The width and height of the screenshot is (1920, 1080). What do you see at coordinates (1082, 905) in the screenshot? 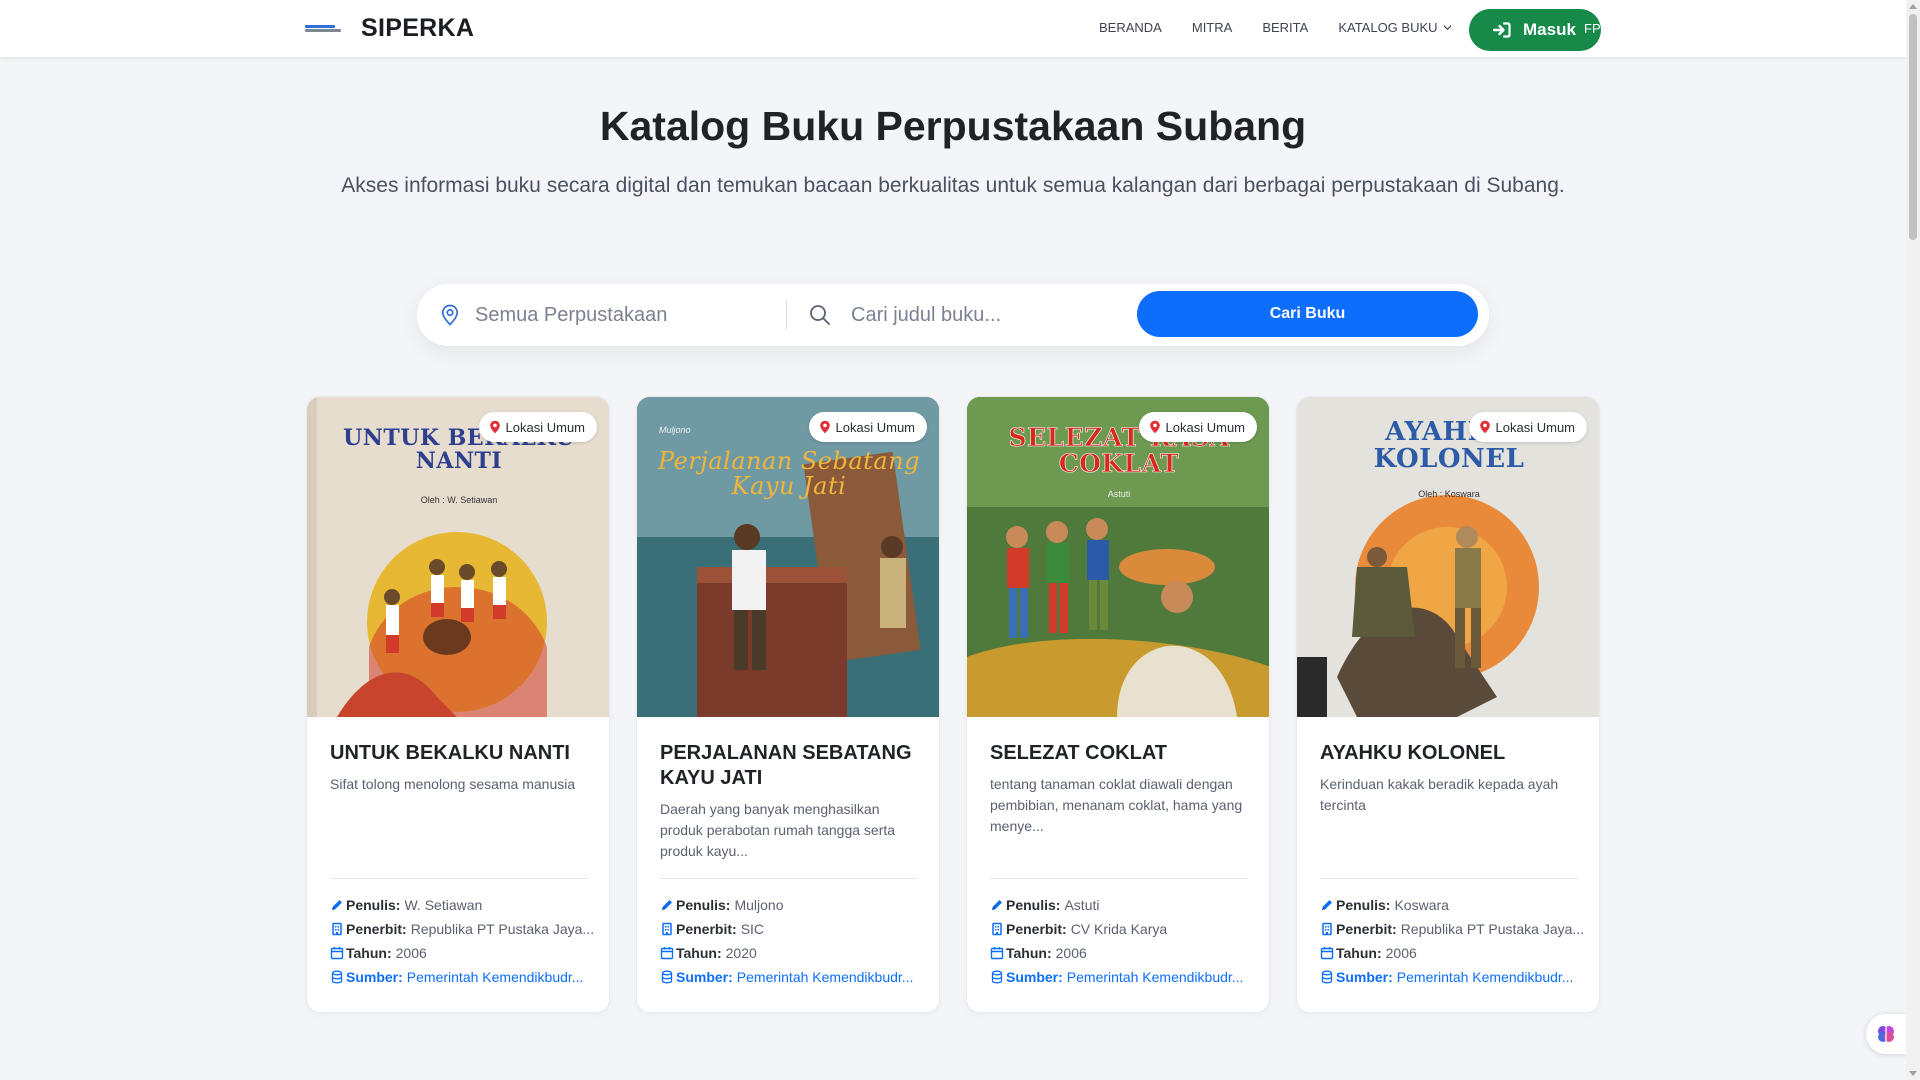
I see `book-author: Astuti` at bounding box center [1082, 905].